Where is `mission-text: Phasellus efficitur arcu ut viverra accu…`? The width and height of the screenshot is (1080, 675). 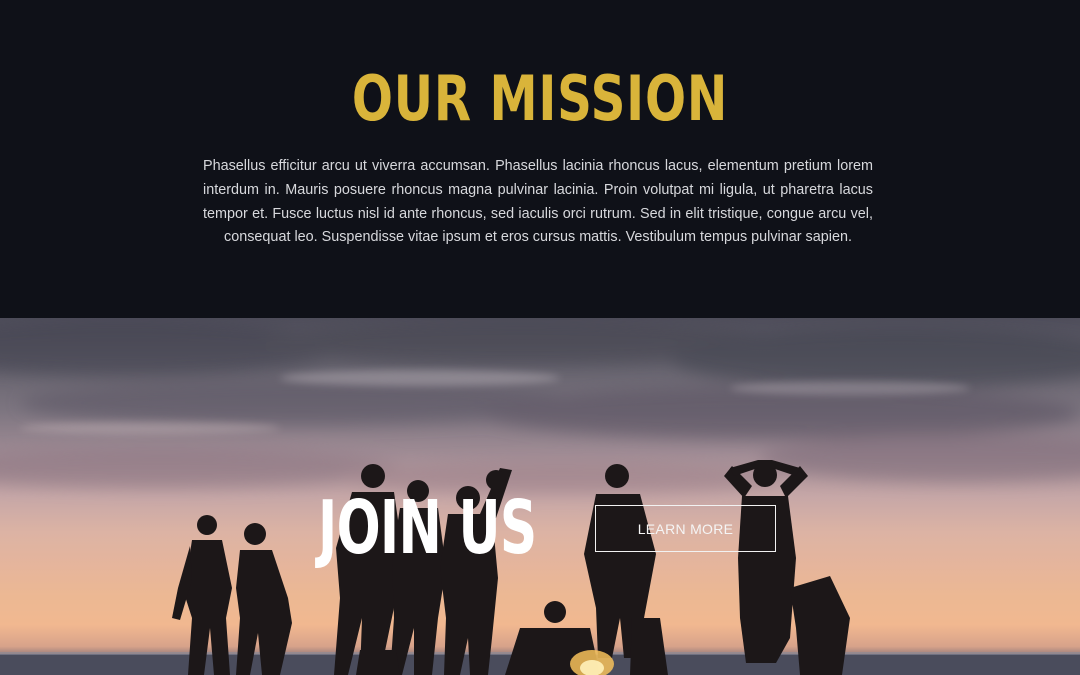
mission-text: Phasellus efficitur arcu ut viverra accu… is located at coordinates (538, 202).